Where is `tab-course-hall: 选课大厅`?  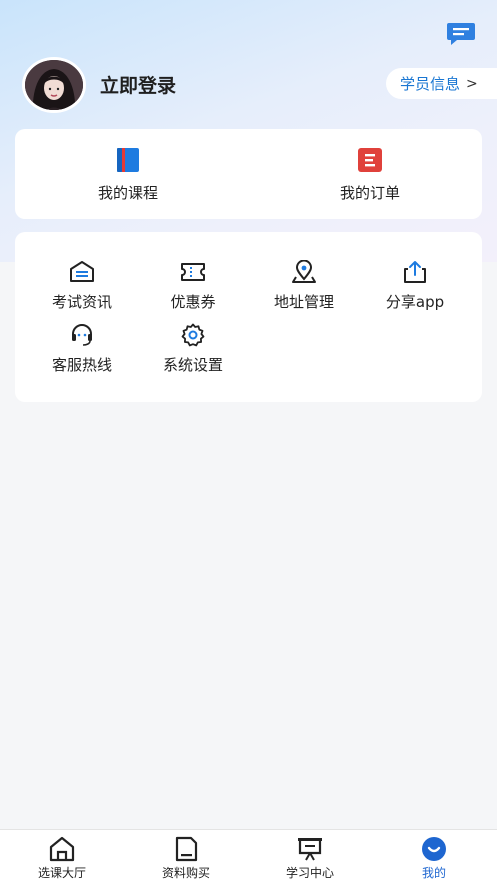 tab-course-hall: 选课大厅 is located at coordinates (62, 858).